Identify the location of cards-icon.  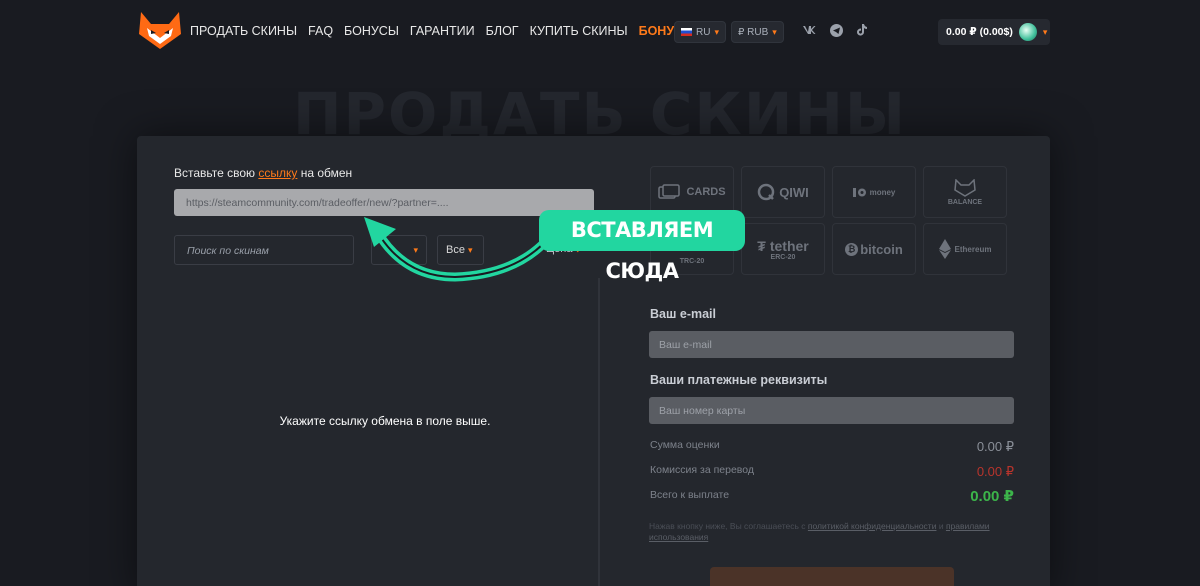
(669, 191).